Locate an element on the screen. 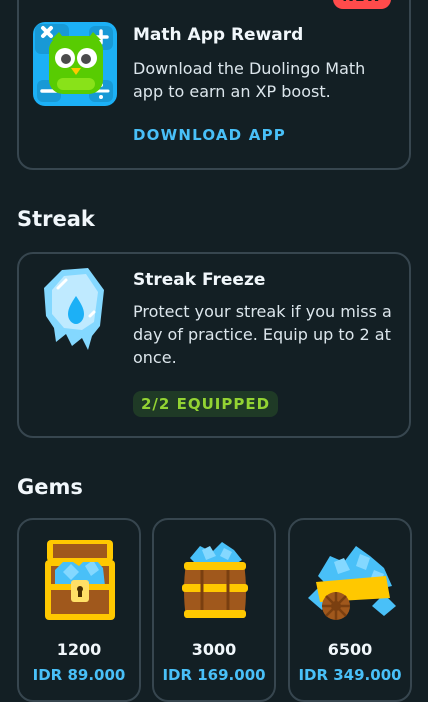 Image resolution: width=428 pixels, height=702 pixels. download-app-button: DOWNLOAD APP is located at coordinates (209, 135).